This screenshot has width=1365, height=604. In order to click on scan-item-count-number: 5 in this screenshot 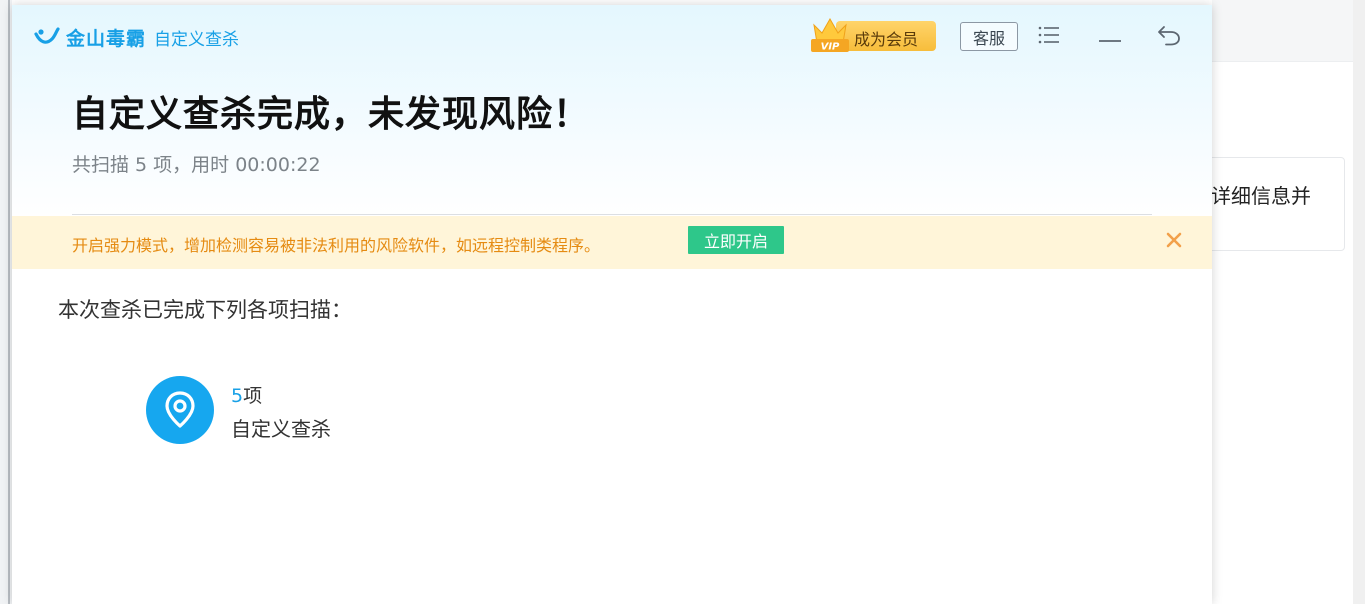, I will do `click(237, 396)`.